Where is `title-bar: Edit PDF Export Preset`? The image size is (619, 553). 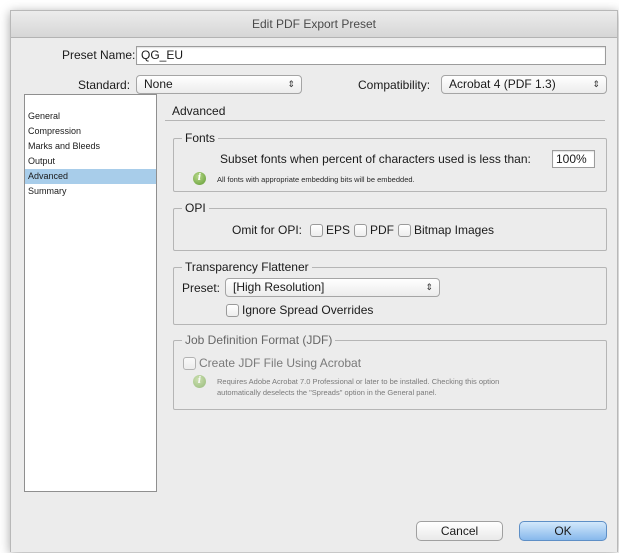
title-bar: Edit PDF Export Preset is located at coordinates (314, 24).